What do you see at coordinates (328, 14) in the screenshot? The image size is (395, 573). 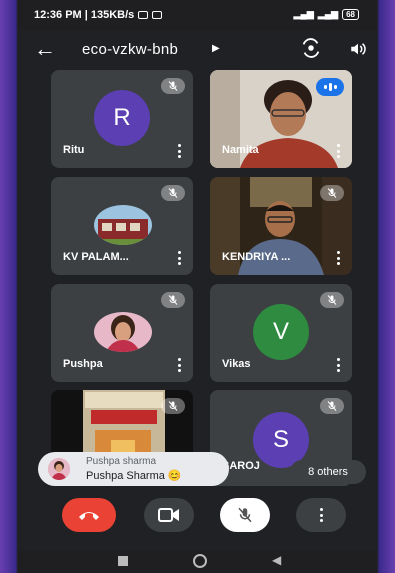 I see `signal-icon-2: ▂▄▆` at bounding box center [328, 14].